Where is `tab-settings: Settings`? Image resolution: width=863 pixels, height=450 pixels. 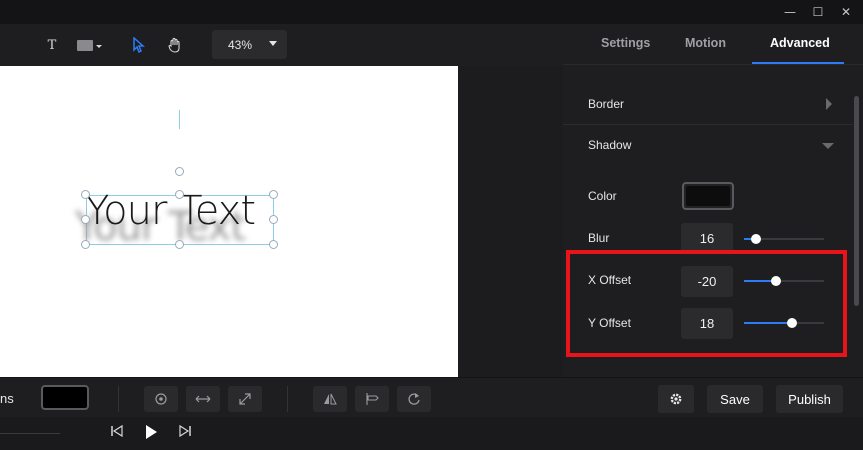
tab-settings: Settings is located at coordinates (625, 43).